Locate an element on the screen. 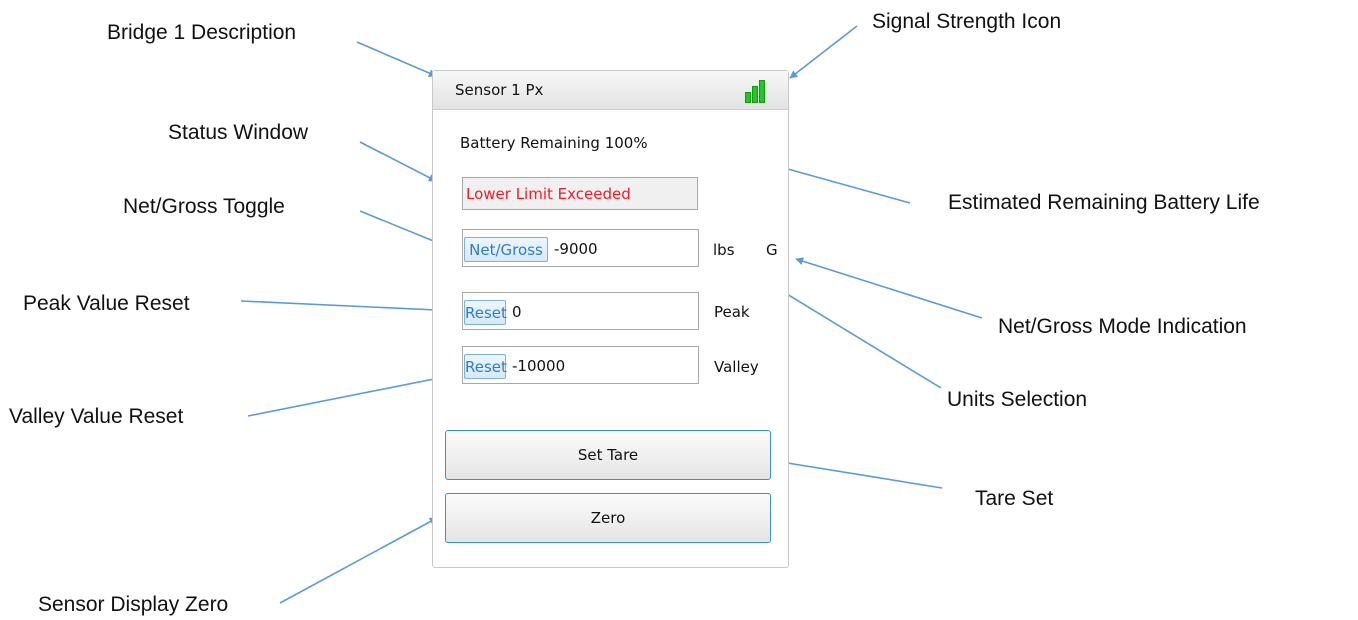 This screenshot has width=1358, height=620. arrow-net-gross-mode is located at coordinates (889, 288).